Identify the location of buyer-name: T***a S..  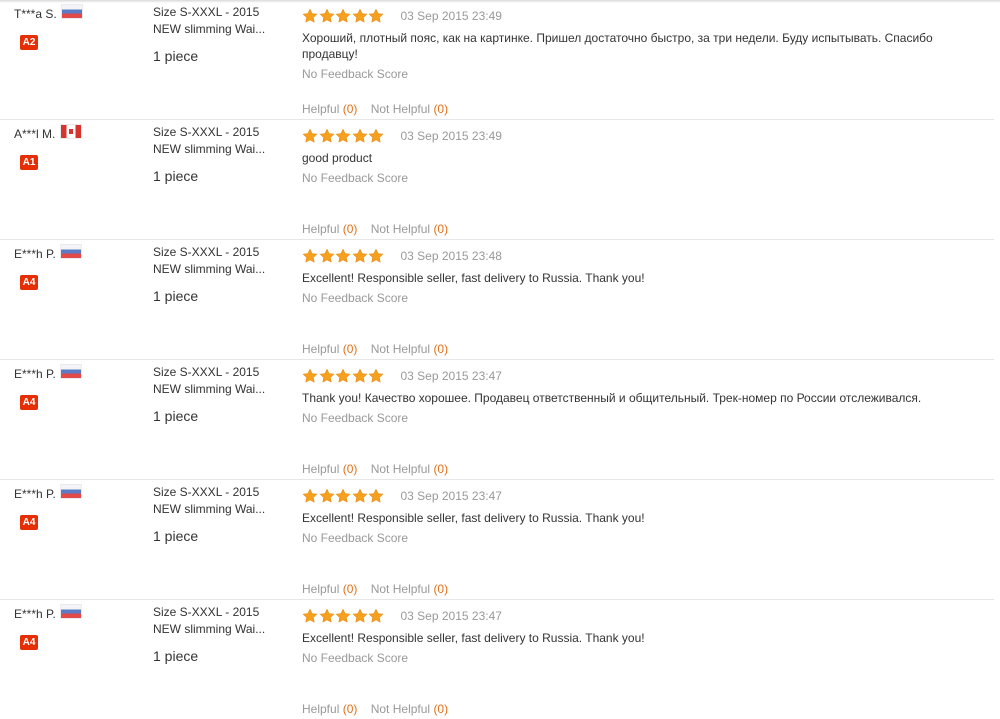
(35, 14).